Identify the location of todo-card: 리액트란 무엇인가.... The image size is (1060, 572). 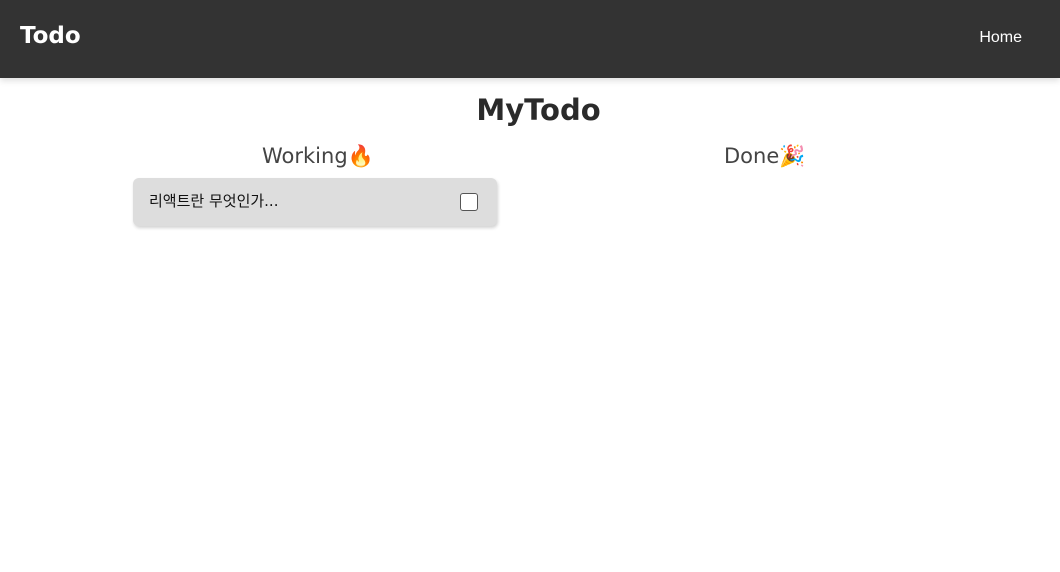
(315, 202).